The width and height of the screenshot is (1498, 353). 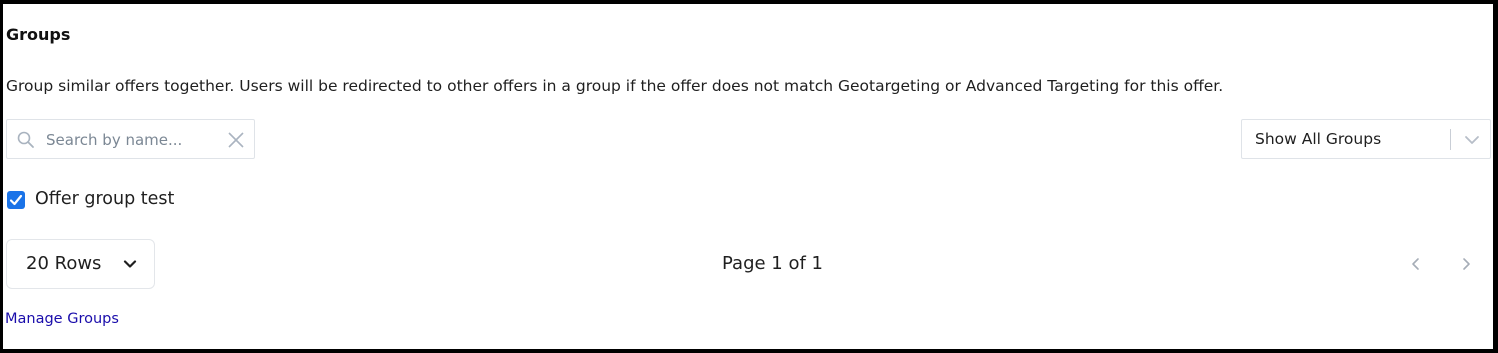 I want to click on search-icon, so click(x=26, y=140).